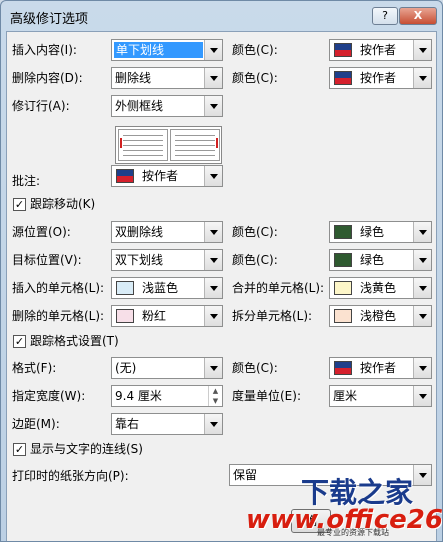 The width and height of the screenshot is (443, 542). I want to click on light-yellow-swatch-icon, so click(343, 288).